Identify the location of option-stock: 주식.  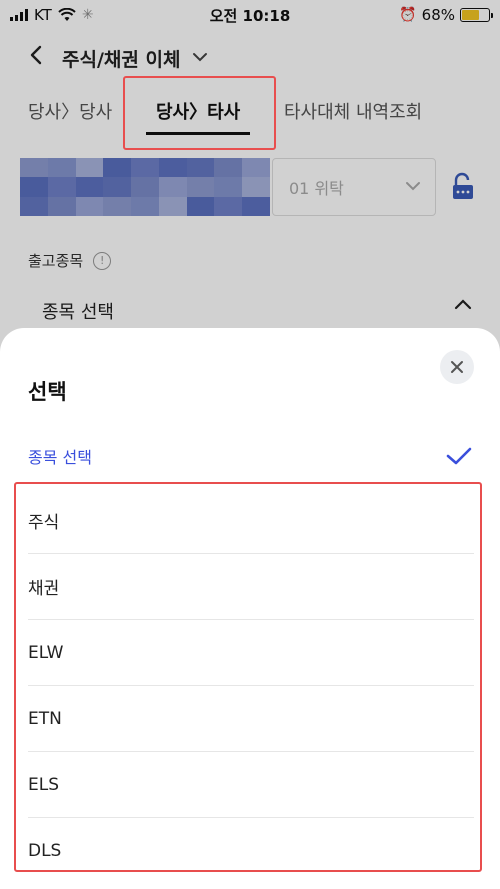
(251, 521).